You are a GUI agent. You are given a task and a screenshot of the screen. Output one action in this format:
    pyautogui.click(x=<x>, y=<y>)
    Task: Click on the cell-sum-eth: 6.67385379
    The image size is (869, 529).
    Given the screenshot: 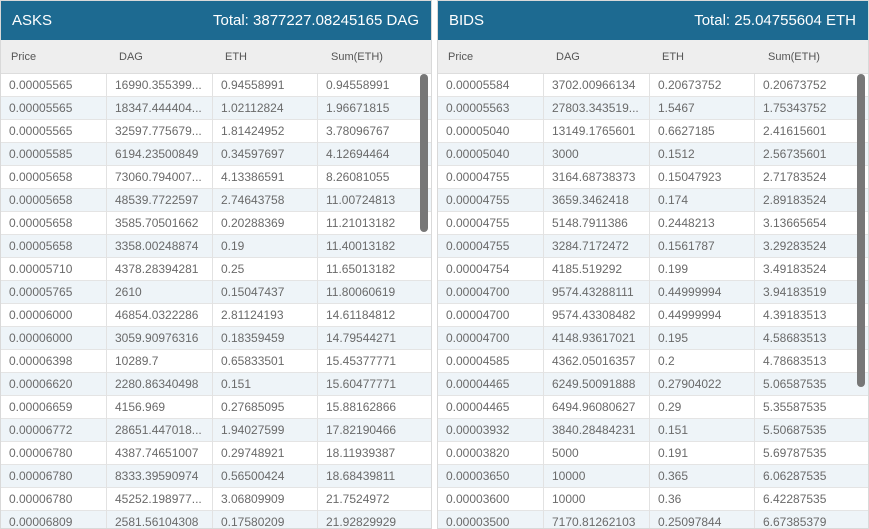 What is the action you would take?
    pyautogui.click(x=795, y=522)
    